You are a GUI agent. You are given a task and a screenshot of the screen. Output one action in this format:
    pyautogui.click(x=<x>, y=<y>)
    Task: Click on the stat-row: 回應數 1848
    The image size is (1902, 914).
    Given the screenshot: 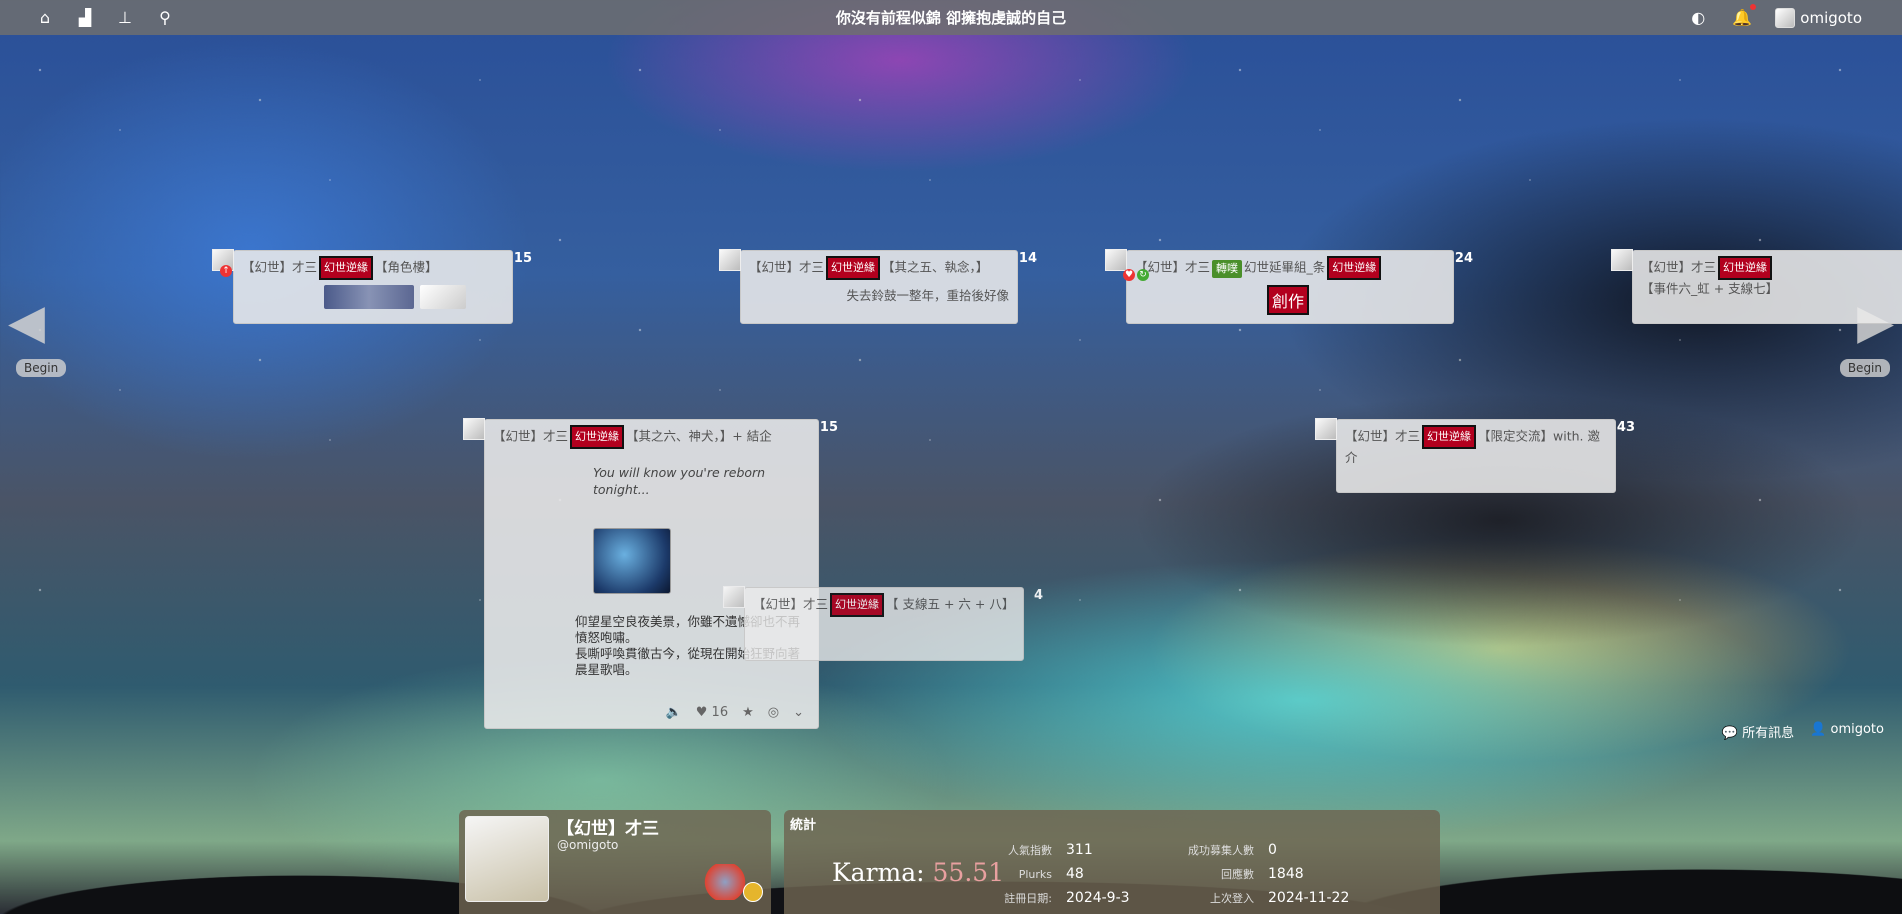 What is the action you would take?
    pyautogui.click(x=1243, y=874)
    